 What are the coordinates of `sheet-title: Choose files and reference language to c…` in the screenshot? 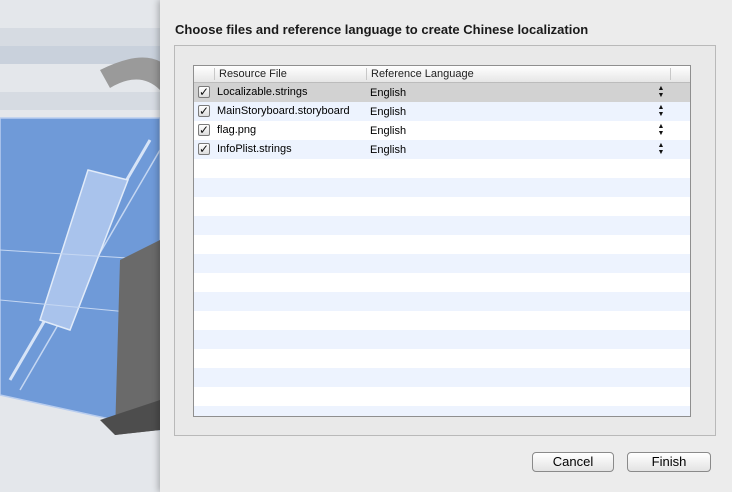 It's located at (382, 29).